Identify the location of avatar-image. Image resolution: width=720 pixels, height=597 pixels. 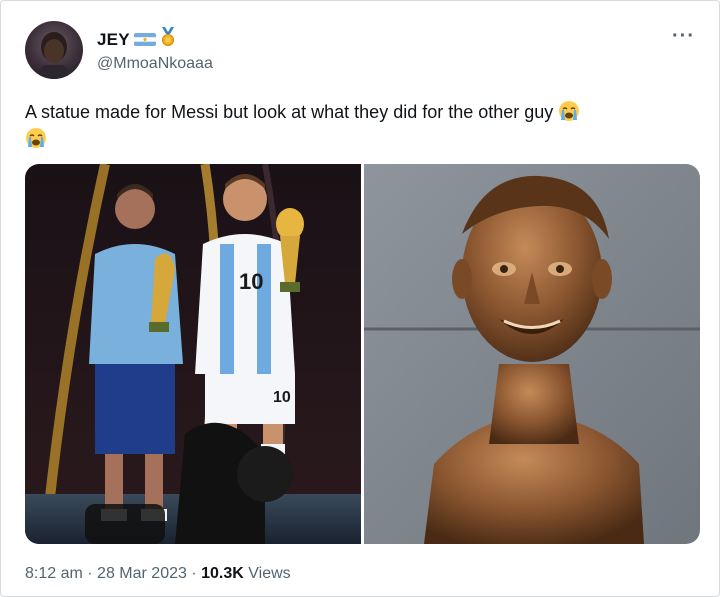
(54, 55).